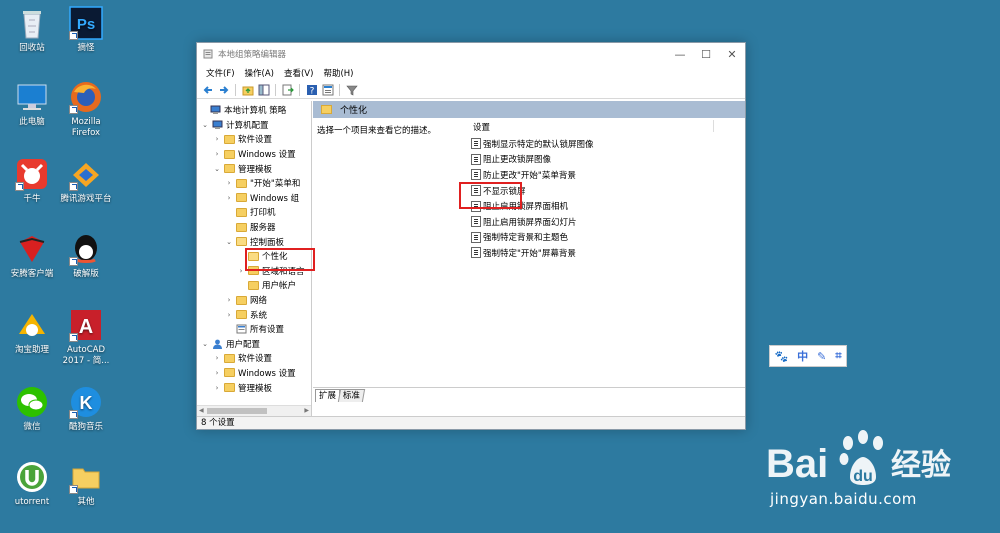 The width and height of the screenshot is (1000, 533). What do you see at coordinates (529, 109) in the screenshot?
I see `details-header: 个性化` at bounding box center [529, 109].